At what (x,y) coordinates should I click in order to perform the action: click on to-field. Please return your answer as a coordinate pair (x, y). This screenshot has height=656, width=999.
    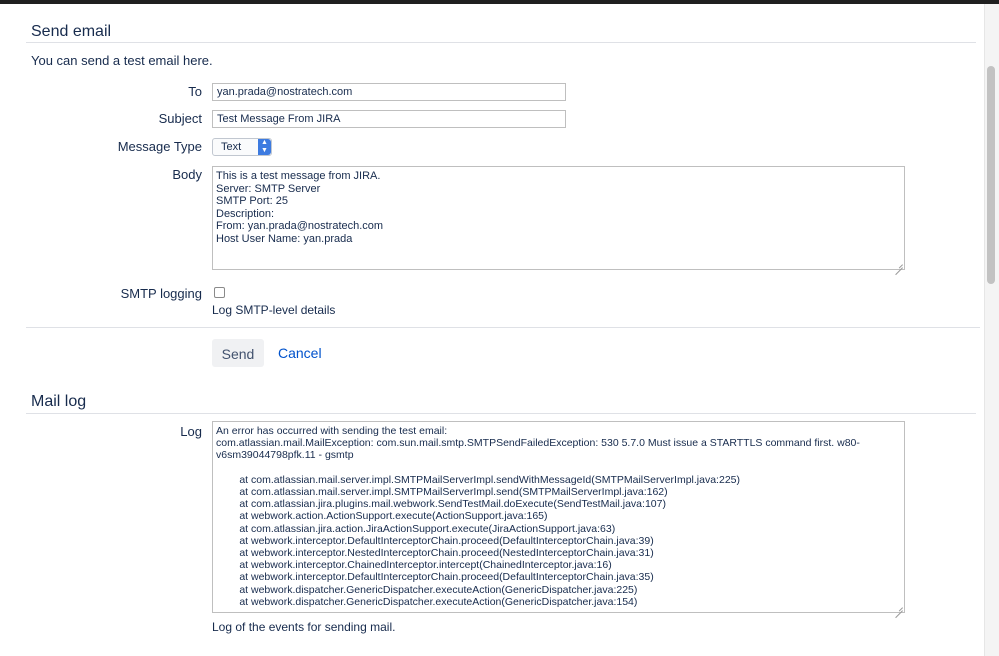
    Looking at the image, I should click on (389, 92).